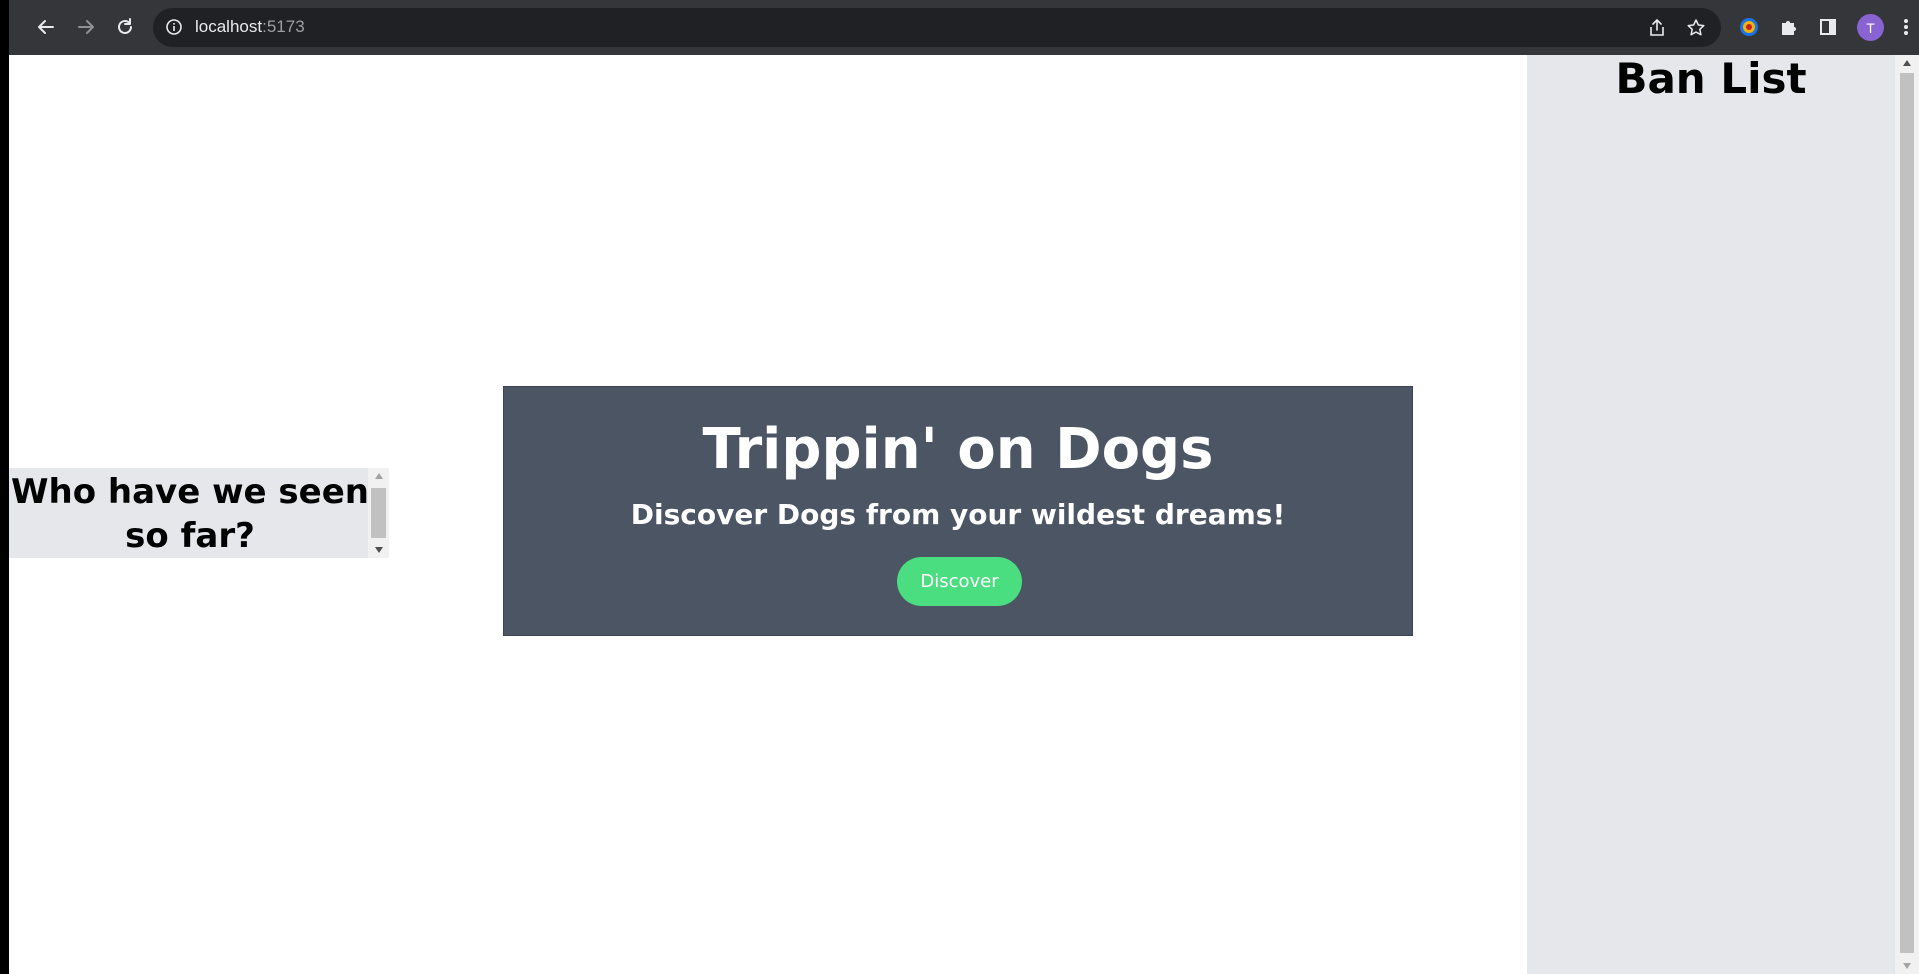  What do you see at coordinates (958, 449) in the screenshot?
I see `page-title: Trippin' on Dogs` at bounding box center [958, 449].